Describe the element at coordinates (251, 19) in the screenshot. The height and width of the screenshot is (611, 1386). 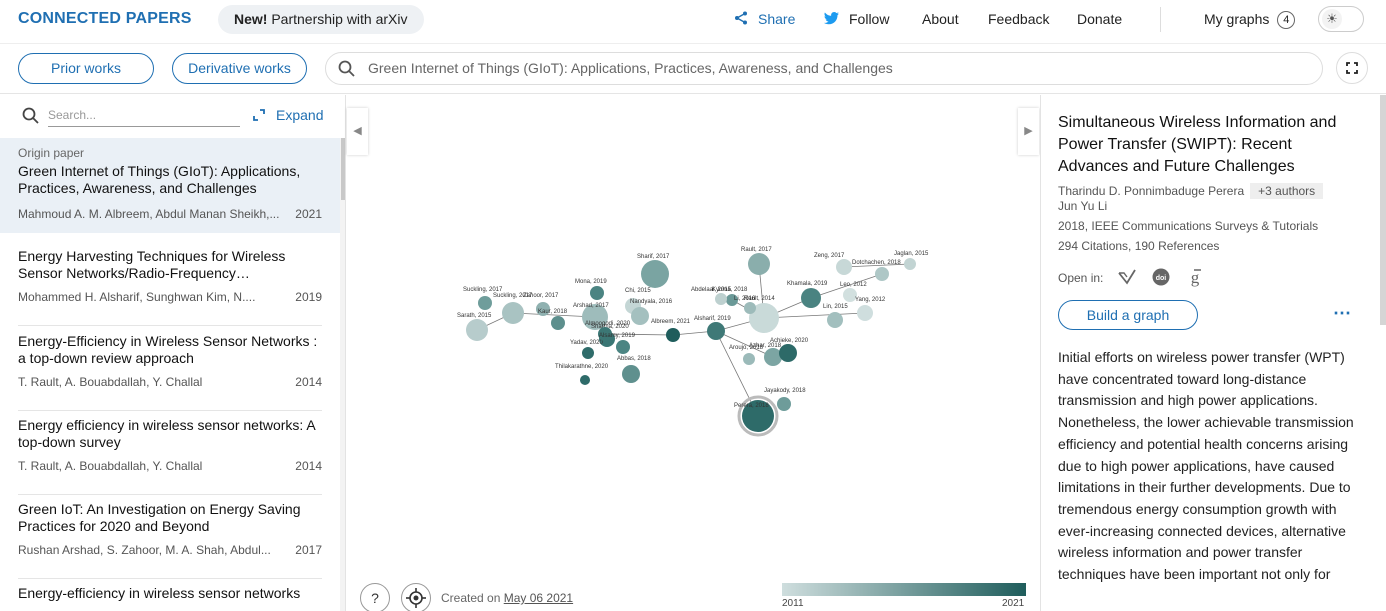
I see `promo-new-label: New!` at that location.